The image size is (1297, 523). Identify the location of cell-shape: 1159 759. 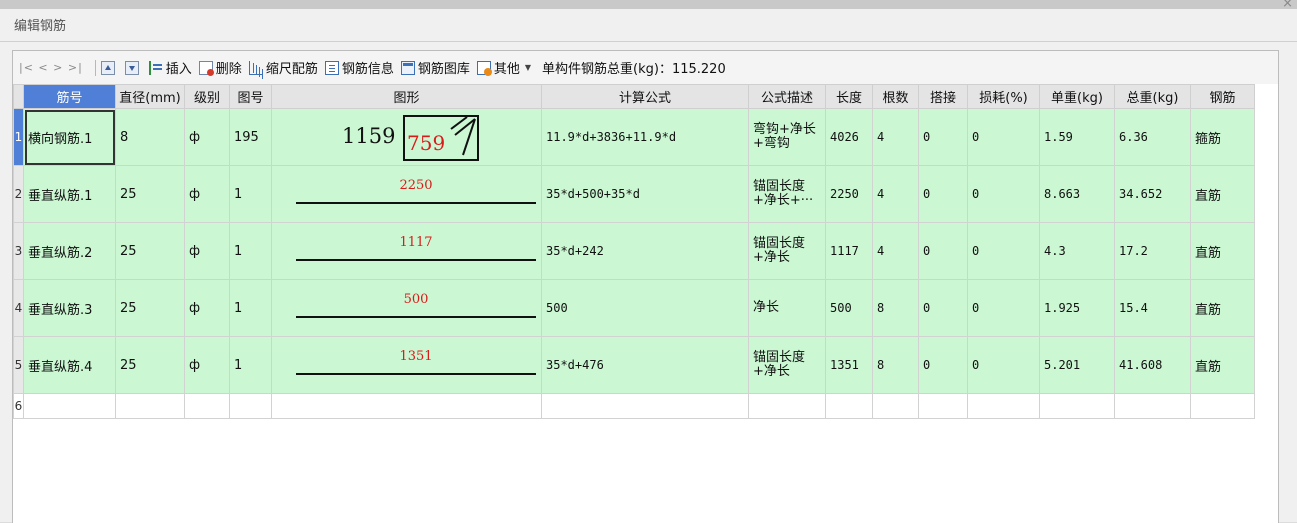
(406, 137).